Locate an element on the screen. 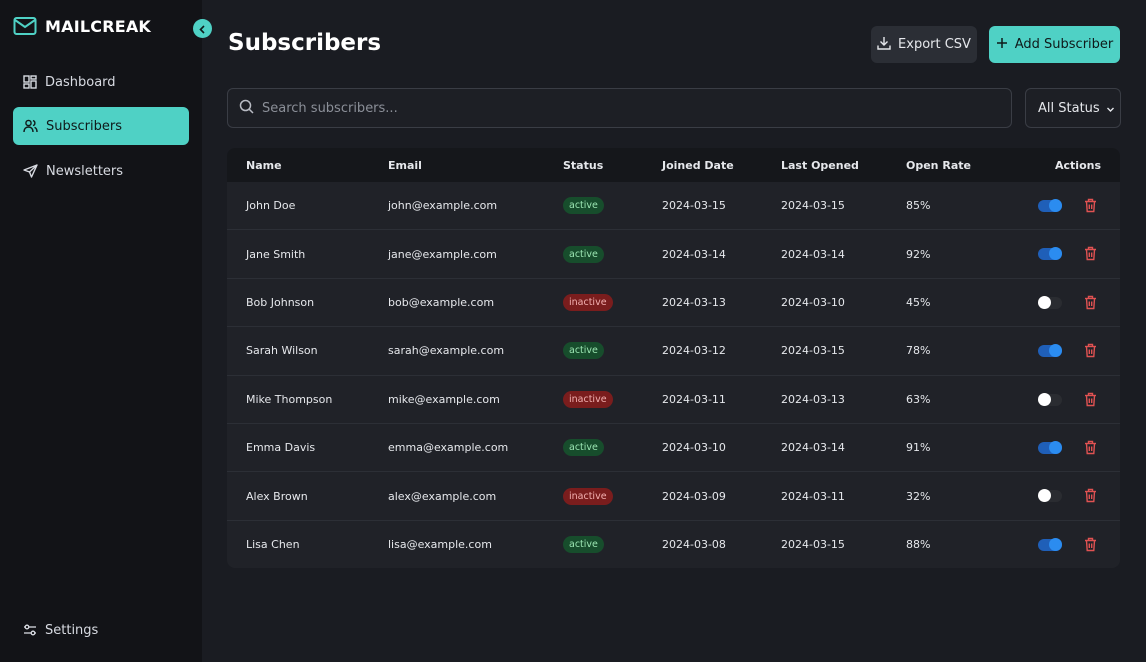 The height and width of the screenshot is (662, 1146). joined-date: 2024-03-10 is located at coordinates (694, 448).